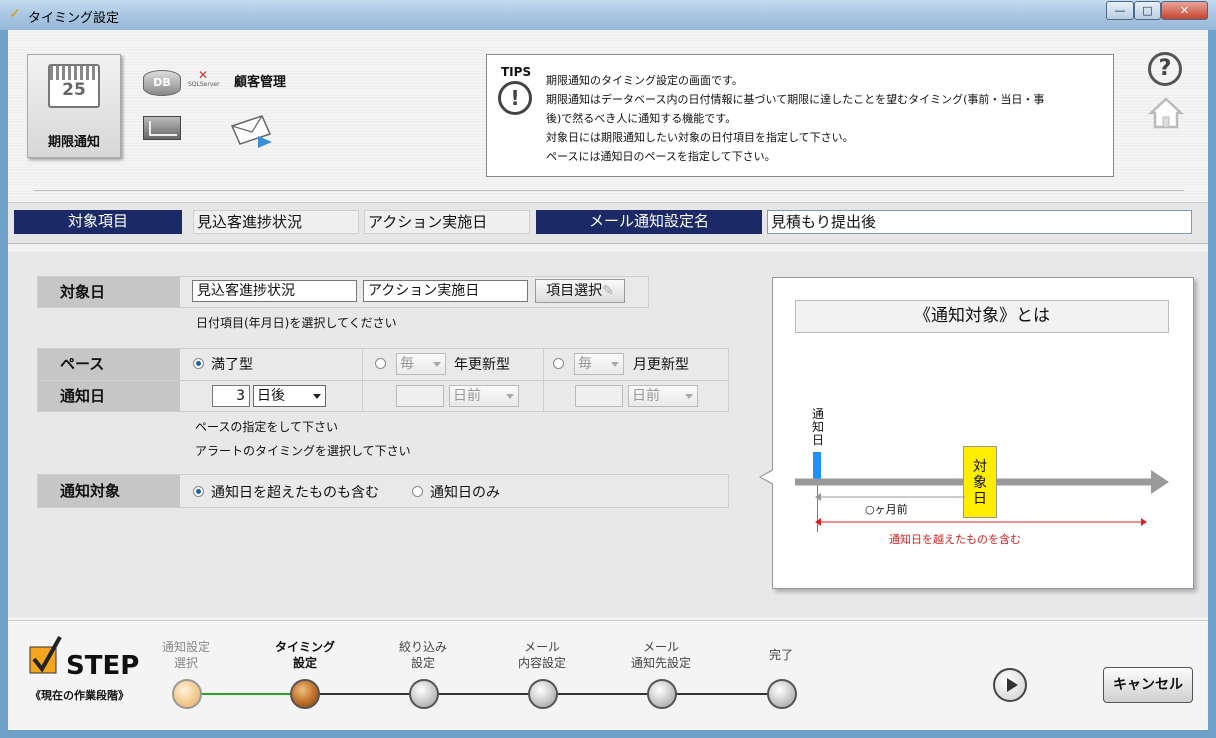 The height and width of the screenshot is (738, 1216). I want to click on calendar-icon: 25, so click(74, 86).